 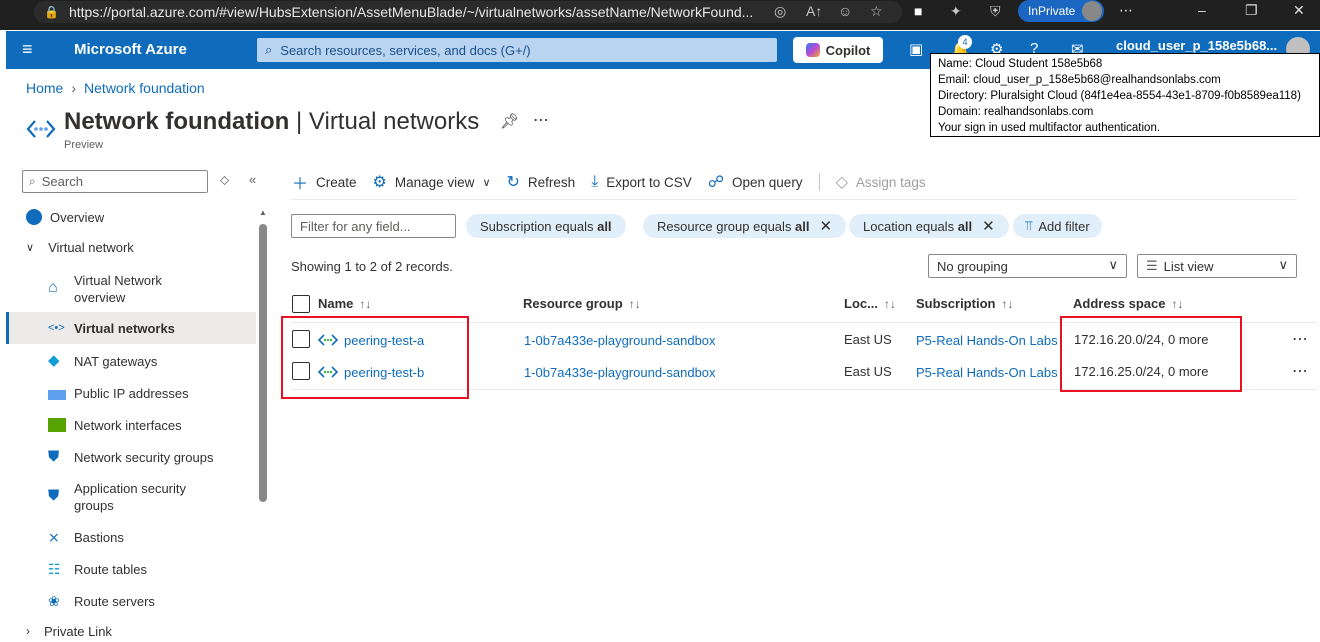 What do you see at coordinates (91, 247) in the screenshot?
I see `nav-item-label: Virtual network` at bounding box center [91, 247].